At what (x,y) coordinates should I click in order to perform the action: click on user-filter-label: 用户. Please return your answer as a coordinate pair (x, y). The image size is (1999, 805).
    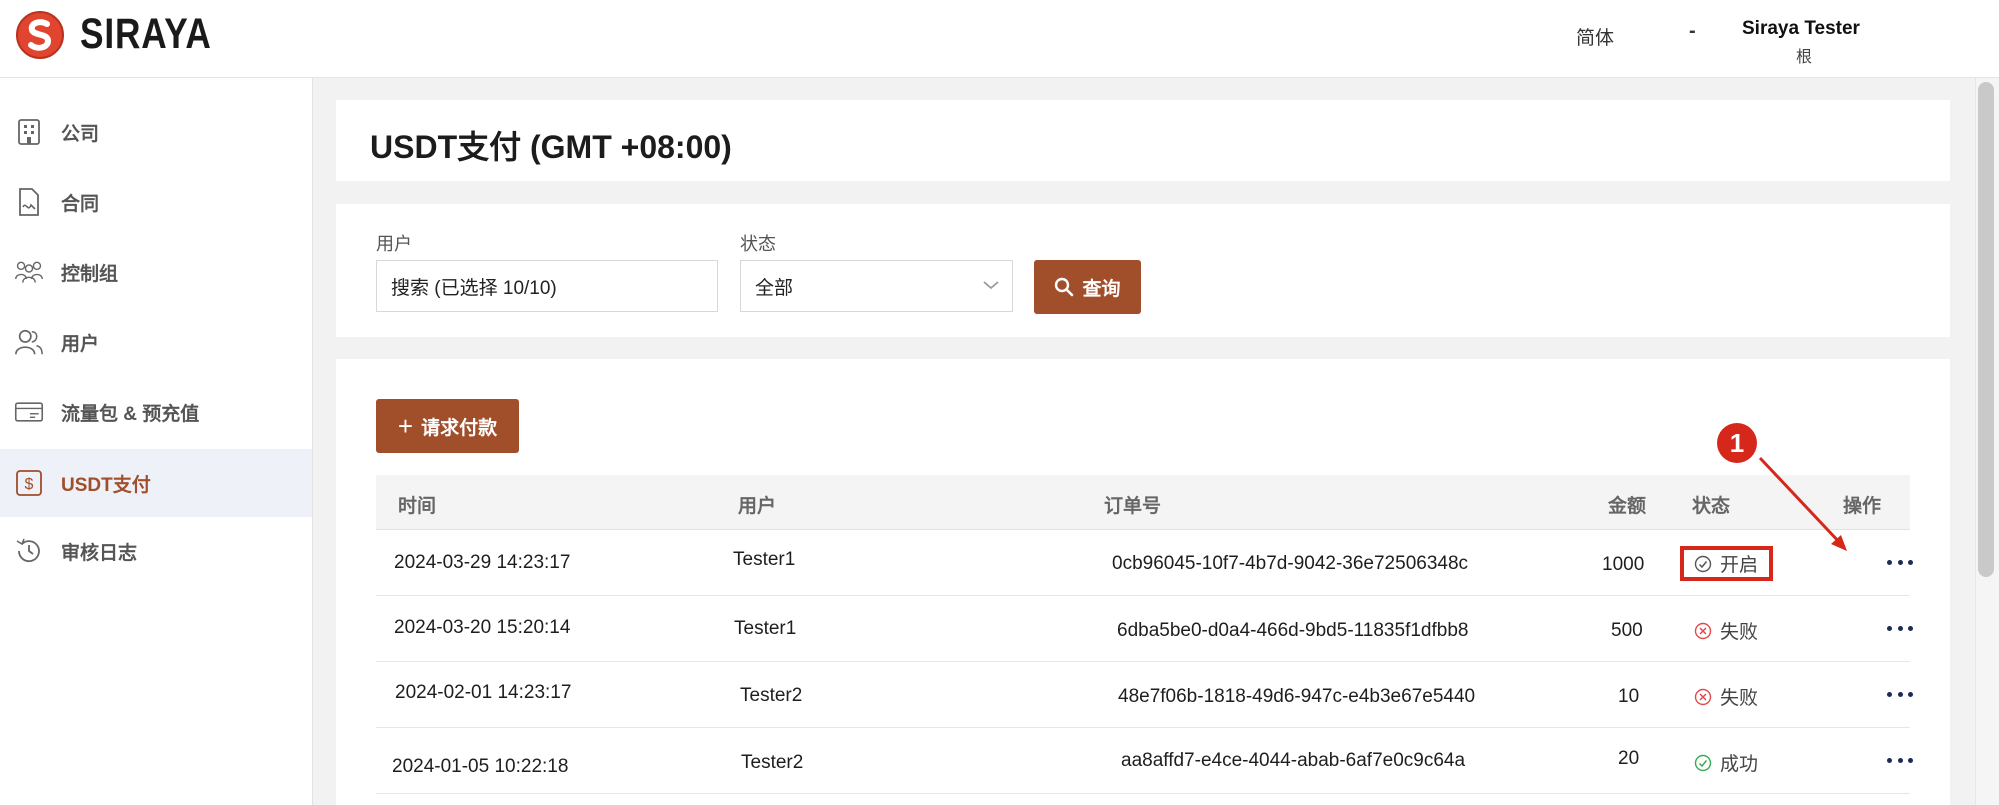
    Looking at the image, I should click on (394, 244).